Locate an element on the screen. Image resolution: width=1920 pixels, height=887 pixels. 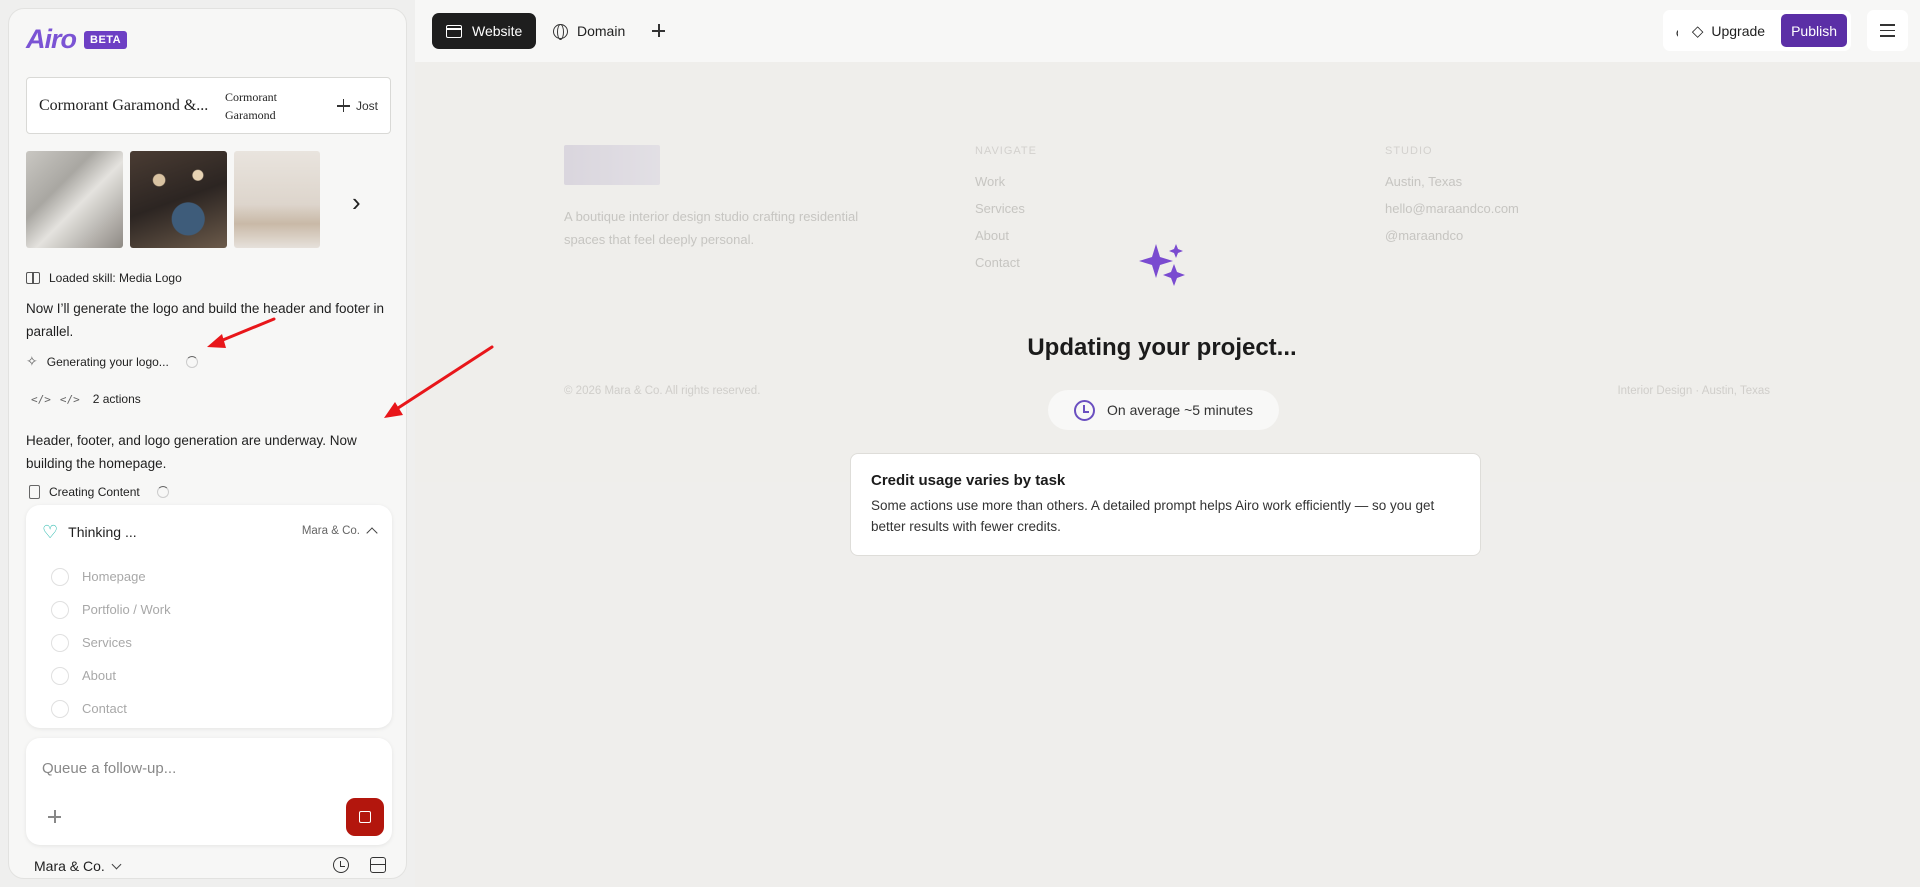
skill-loaded-text: Loaded skill: Media Logo is located at coordinates (115, 278).